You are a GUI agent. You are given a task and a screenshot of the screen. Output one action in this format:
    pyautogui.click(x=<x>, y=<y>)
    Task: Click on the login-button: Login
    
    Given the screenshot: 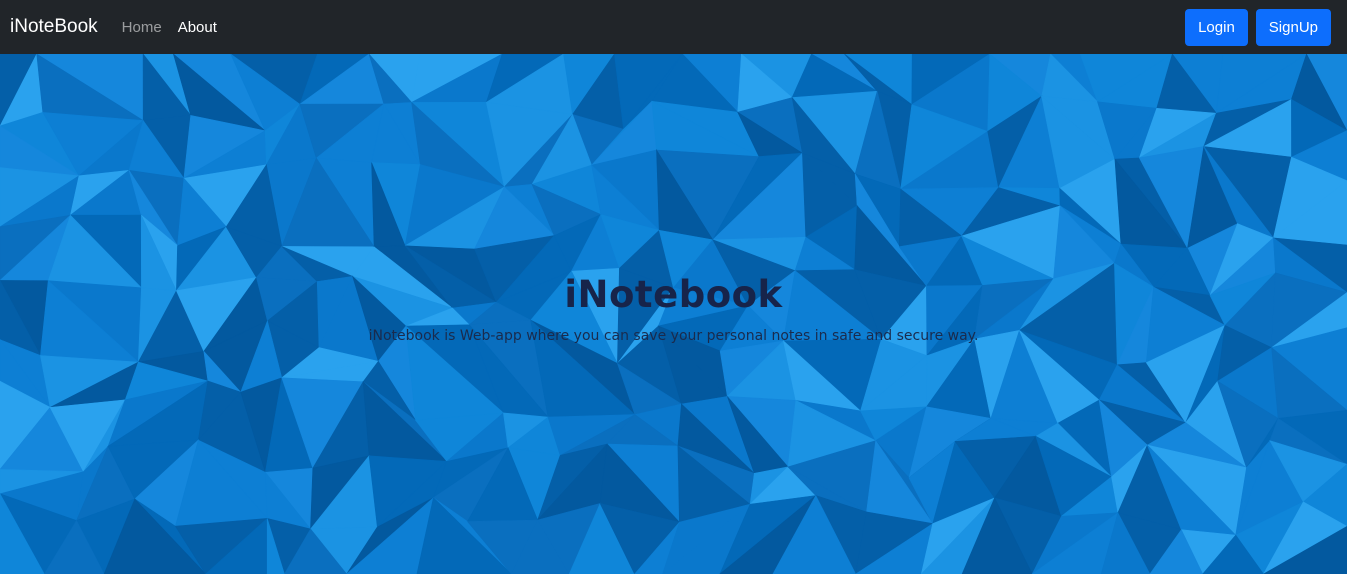 What is the action you would take?
    pyautogui.click(x=1216, y=27)
    